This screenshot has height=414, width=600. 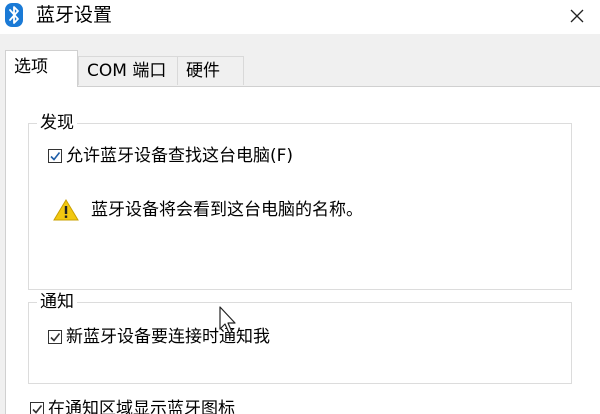 What do you see at coordinates (227, 210) in the screenshot?
I see `discovery-warning-text: 蓝牙设备将会看到这台电脑的名称。` at bounding box center [227, 210].